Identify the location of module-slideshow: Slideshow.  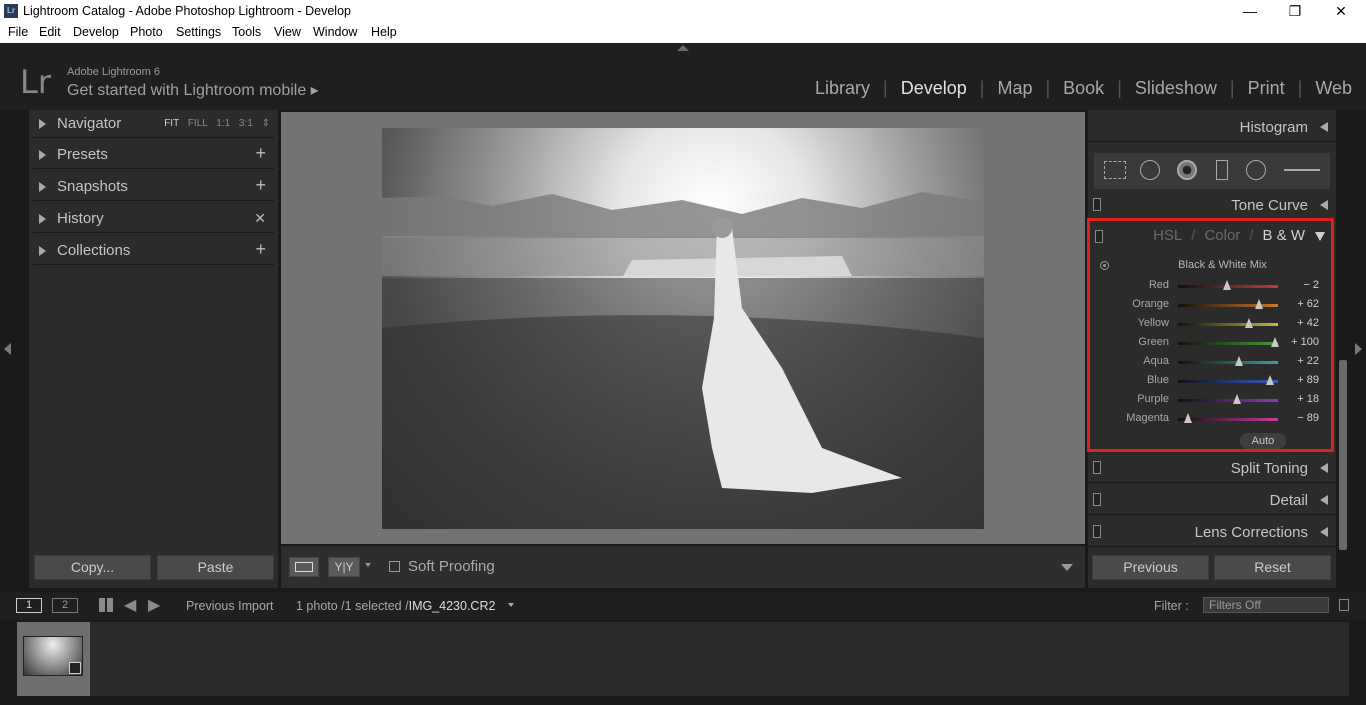
(1176, 88).